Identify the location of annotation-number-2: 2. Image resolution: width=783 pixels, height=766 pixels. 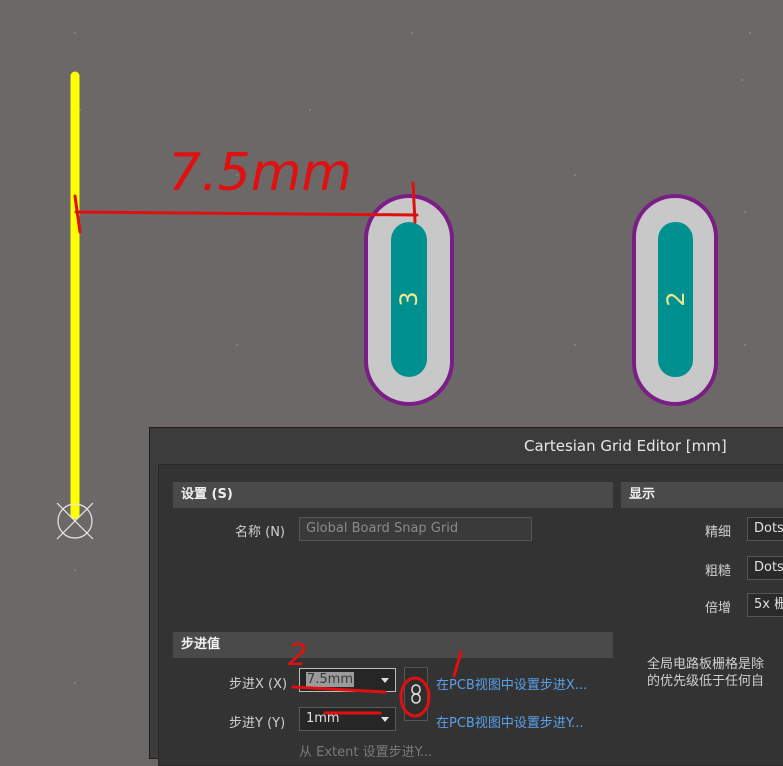
(297, 655).